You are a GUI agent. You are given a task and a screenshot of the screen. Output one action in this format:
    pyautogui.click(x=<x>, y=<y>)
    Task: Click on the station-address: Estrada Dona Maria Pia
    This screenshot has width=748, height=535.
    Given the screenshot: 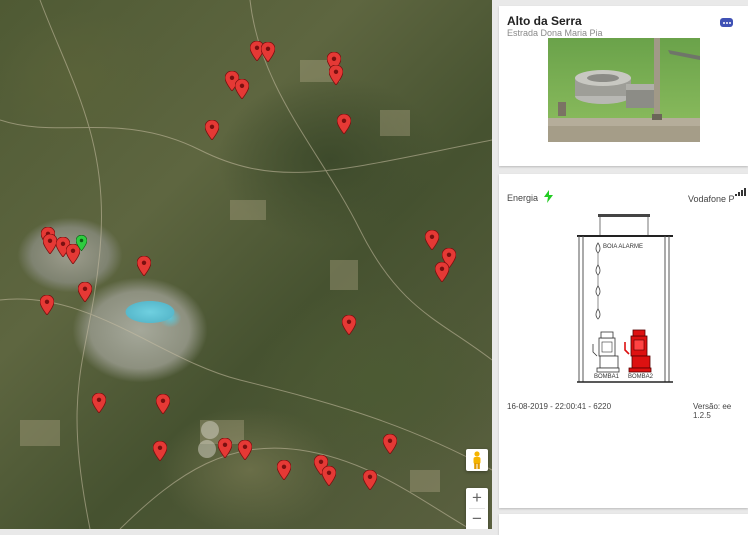 What is the action you would take?
    pyautogui.click(x=555, y=33)
    